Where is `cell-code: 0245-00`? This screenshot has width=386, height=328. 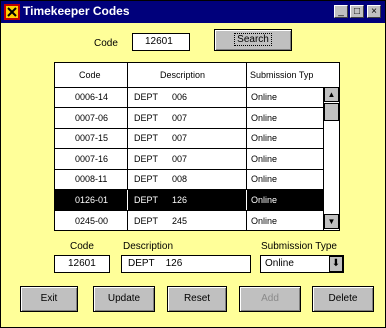 cell-code: 0245-00 is located at coordinates (91, 220).